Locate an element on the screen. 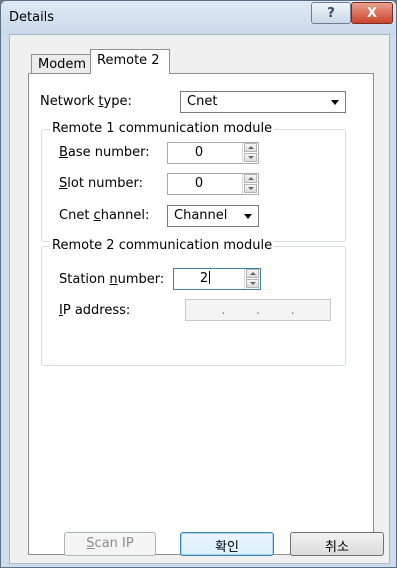 The width and height of the screenshot is (397, 568). close-icon: X is located at coordinates (372, 13).